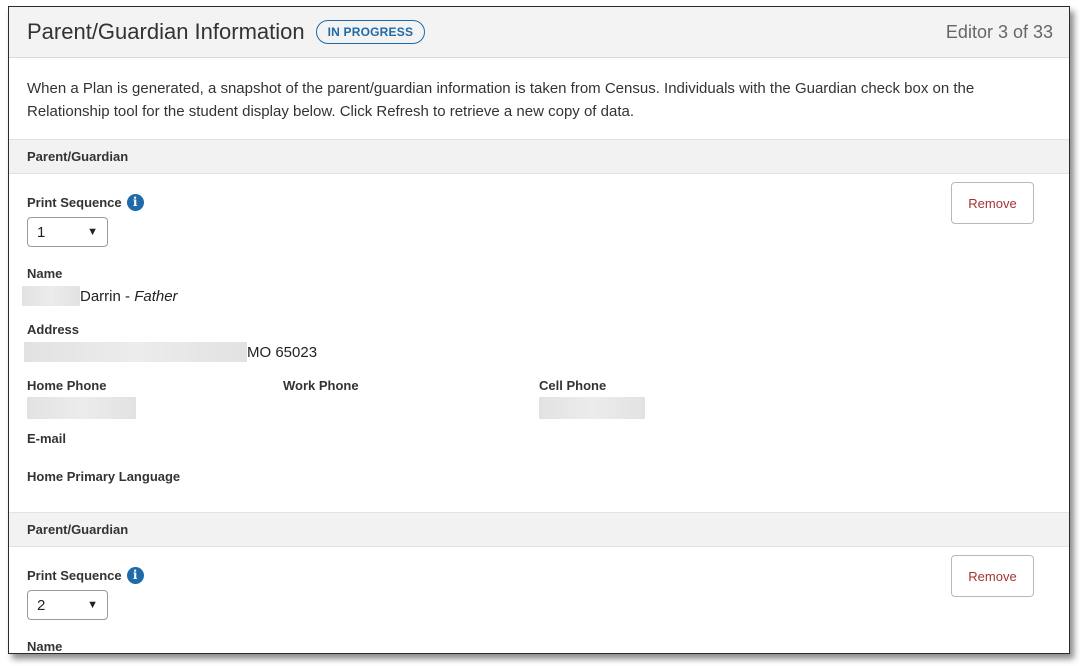 This screenshot has height=666, width=1090. Describe the element at coordinates (573, 385) in the screenshot. I see `cell-phone-label: Cell Phone` at that location.